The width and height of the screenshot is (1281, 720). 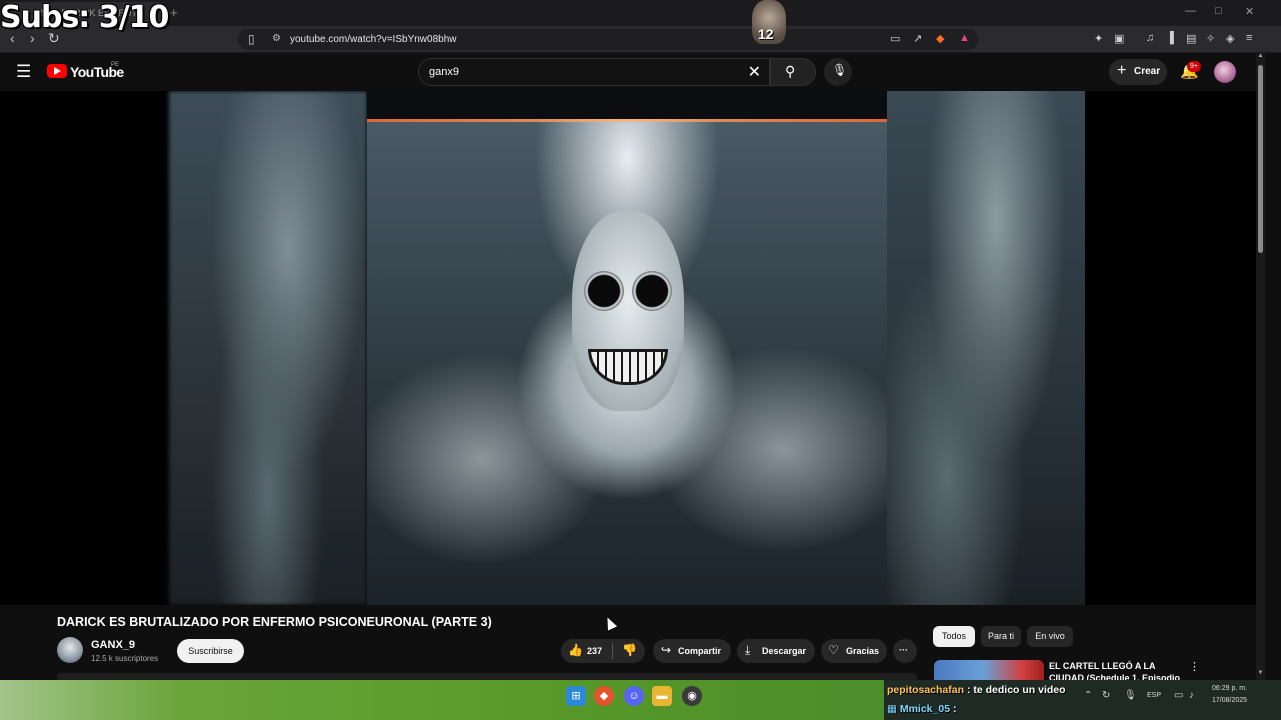 I want to click on chip-todos: Todos, so click(x=954, y=636).